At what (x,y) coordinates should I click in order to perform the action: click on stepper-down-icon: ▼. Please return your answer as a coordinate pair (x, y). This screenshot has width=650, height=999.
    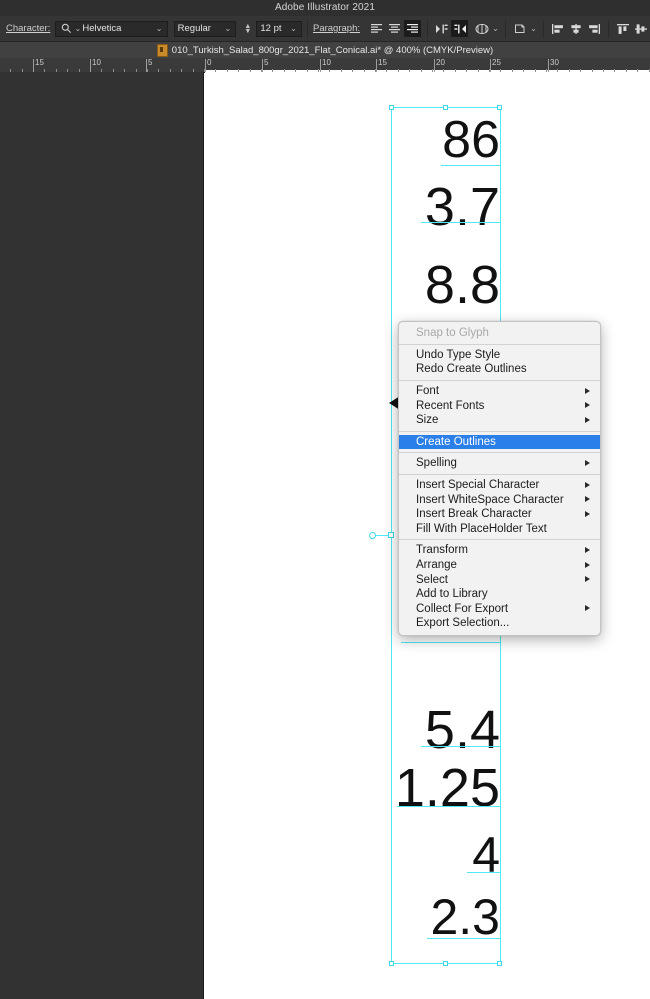
    Looking at the image, I should click on (248, 31).